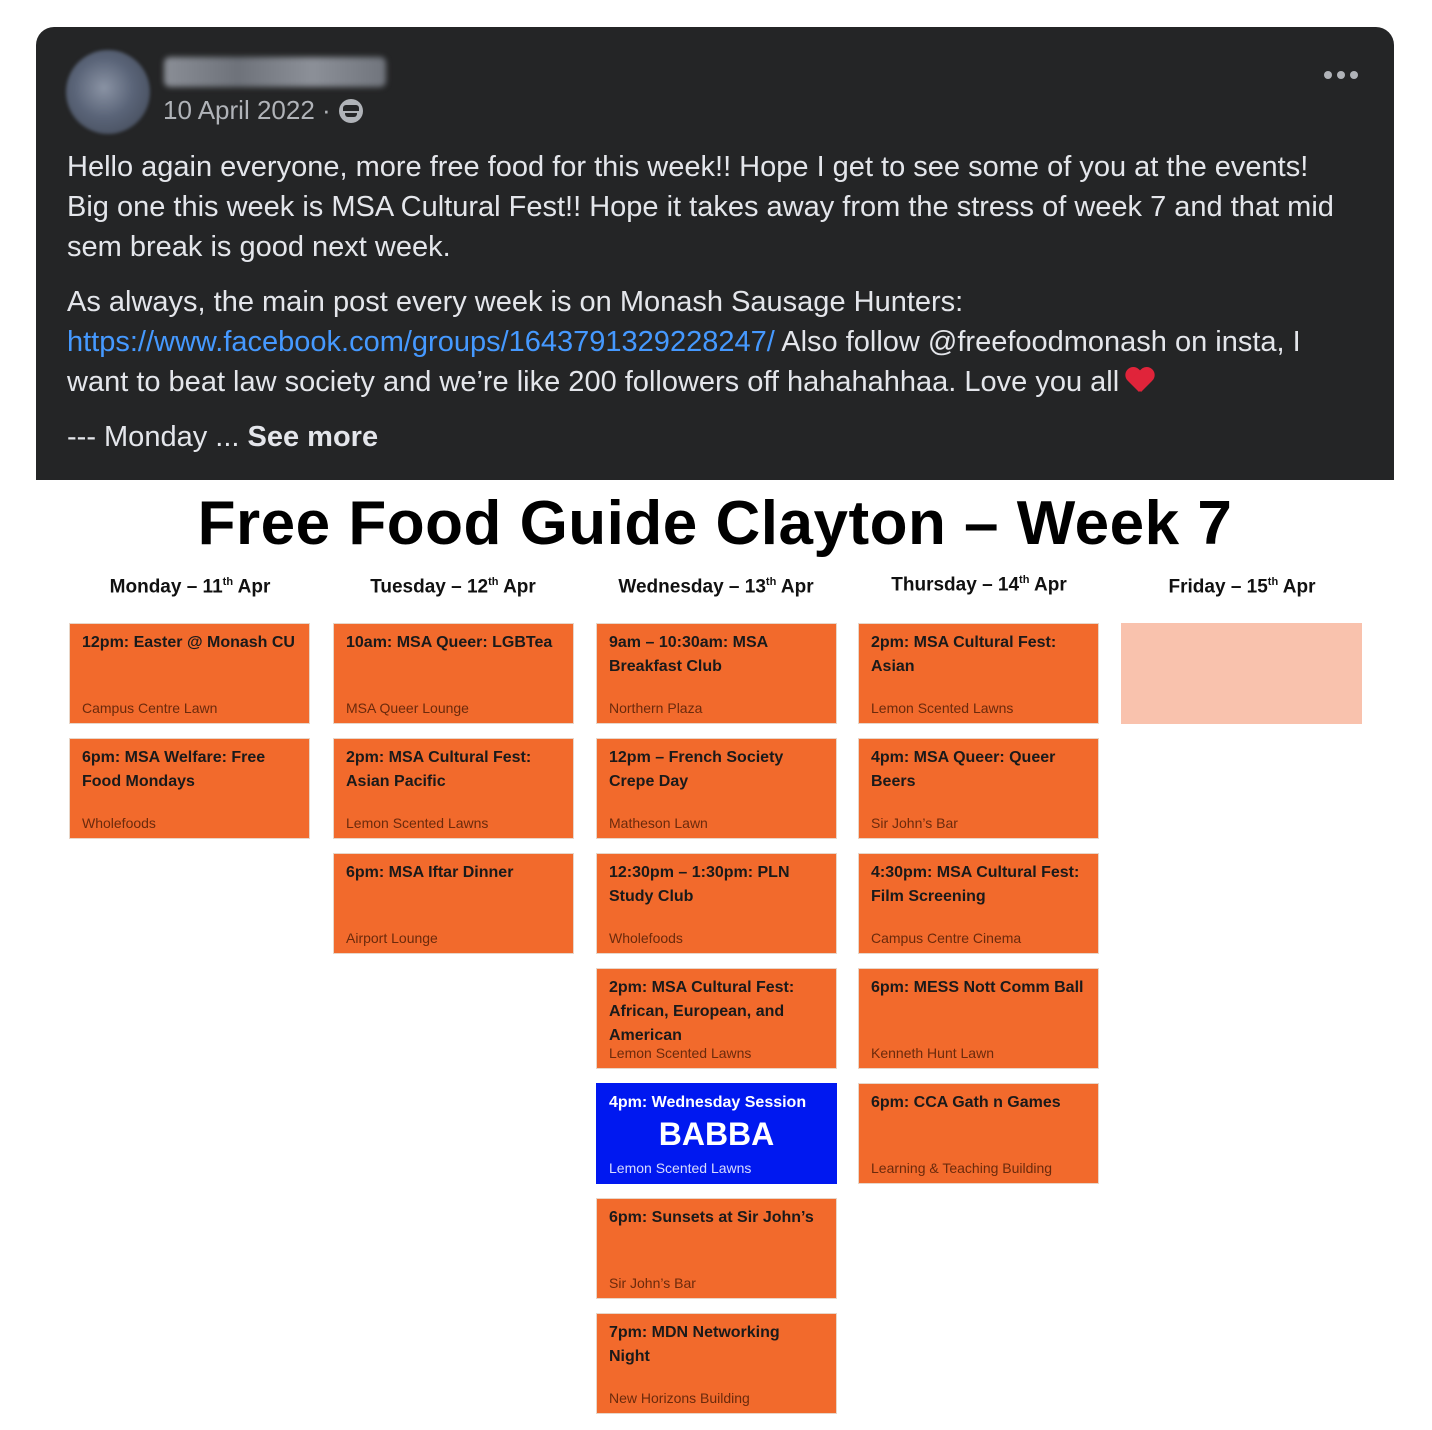  What do you see at coordinates (313, 437) in the screenshot?
I see `see-more-link: See more` at bounding box center [313, 437].